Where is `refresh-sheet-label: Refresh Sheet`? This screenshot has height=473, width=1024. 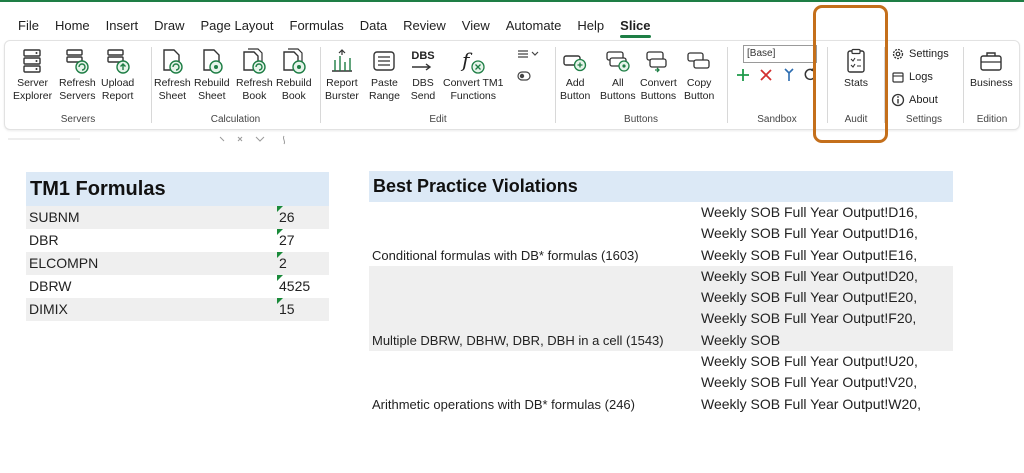 refresh-sheet-label: Refresh Sheet is located at coordinates (172, 89).